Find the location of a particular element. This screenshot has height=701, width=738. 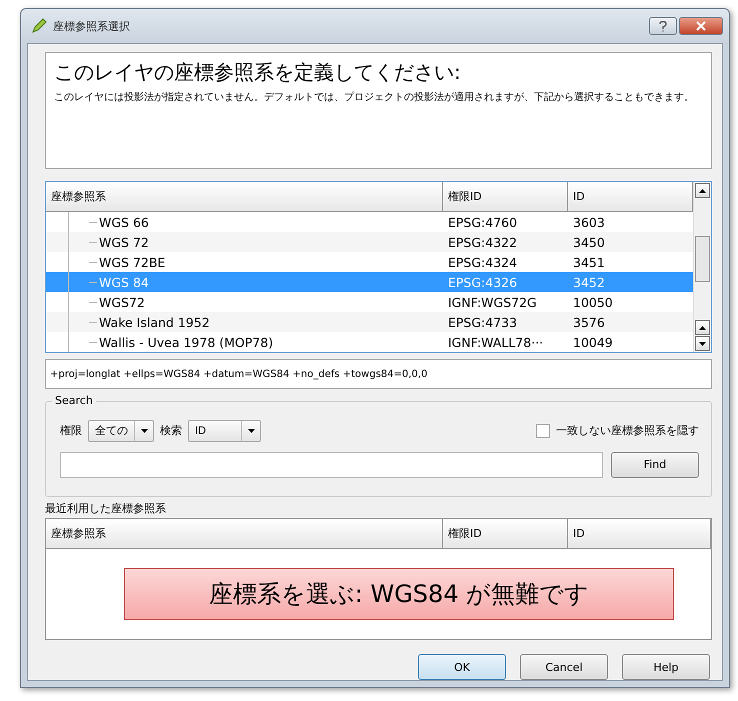

table-row: Wallis - Uvea 1978 (MOP78) IGNF:WALL78··· 10049 is located at coordinates (369, 342).